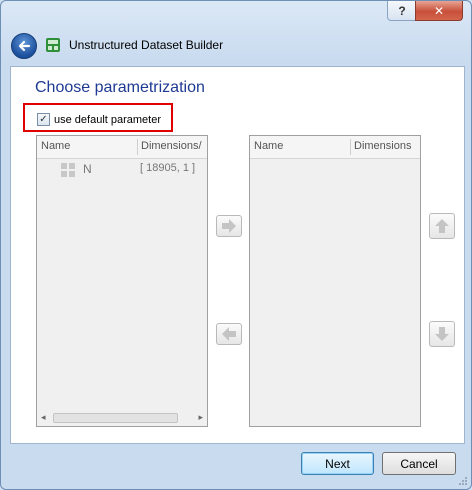 Image resolution: width=472 pixels, height=490 pixels. I want to click on resize-grip-icon, so click(463, 481).